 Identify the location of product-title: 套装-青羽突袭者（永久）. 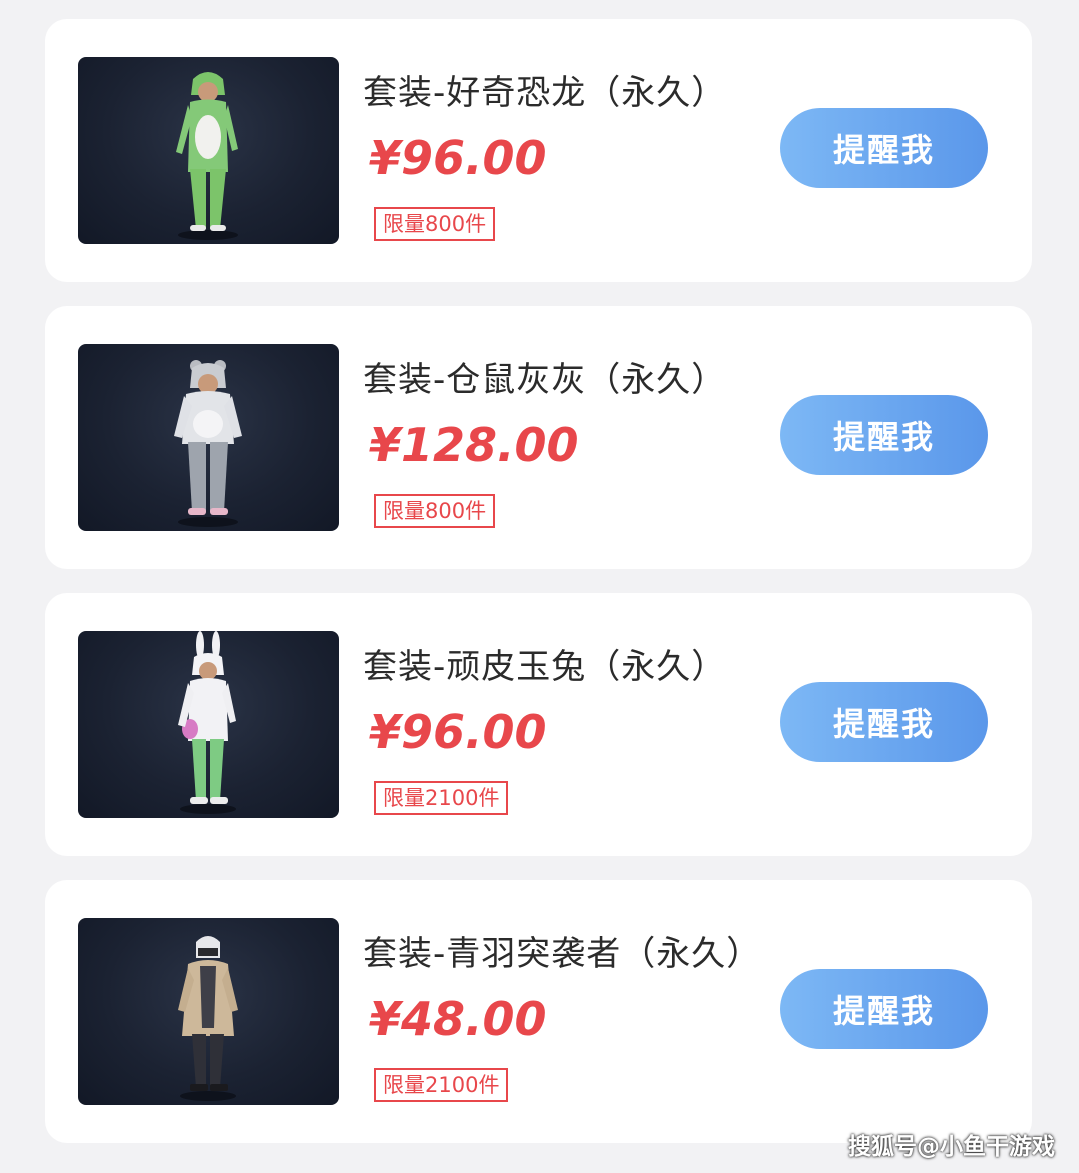
(562, 954).